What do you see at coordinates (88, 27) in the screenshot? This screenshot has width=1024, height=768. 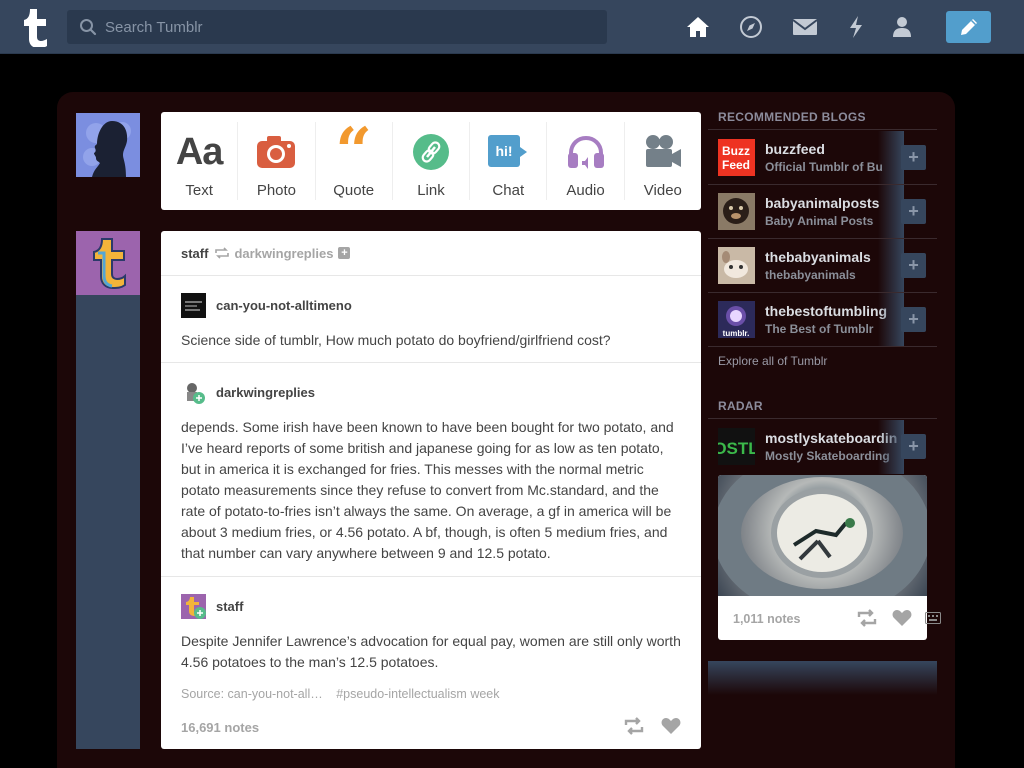 I see `search-icon` at bounding box center [88, 27].